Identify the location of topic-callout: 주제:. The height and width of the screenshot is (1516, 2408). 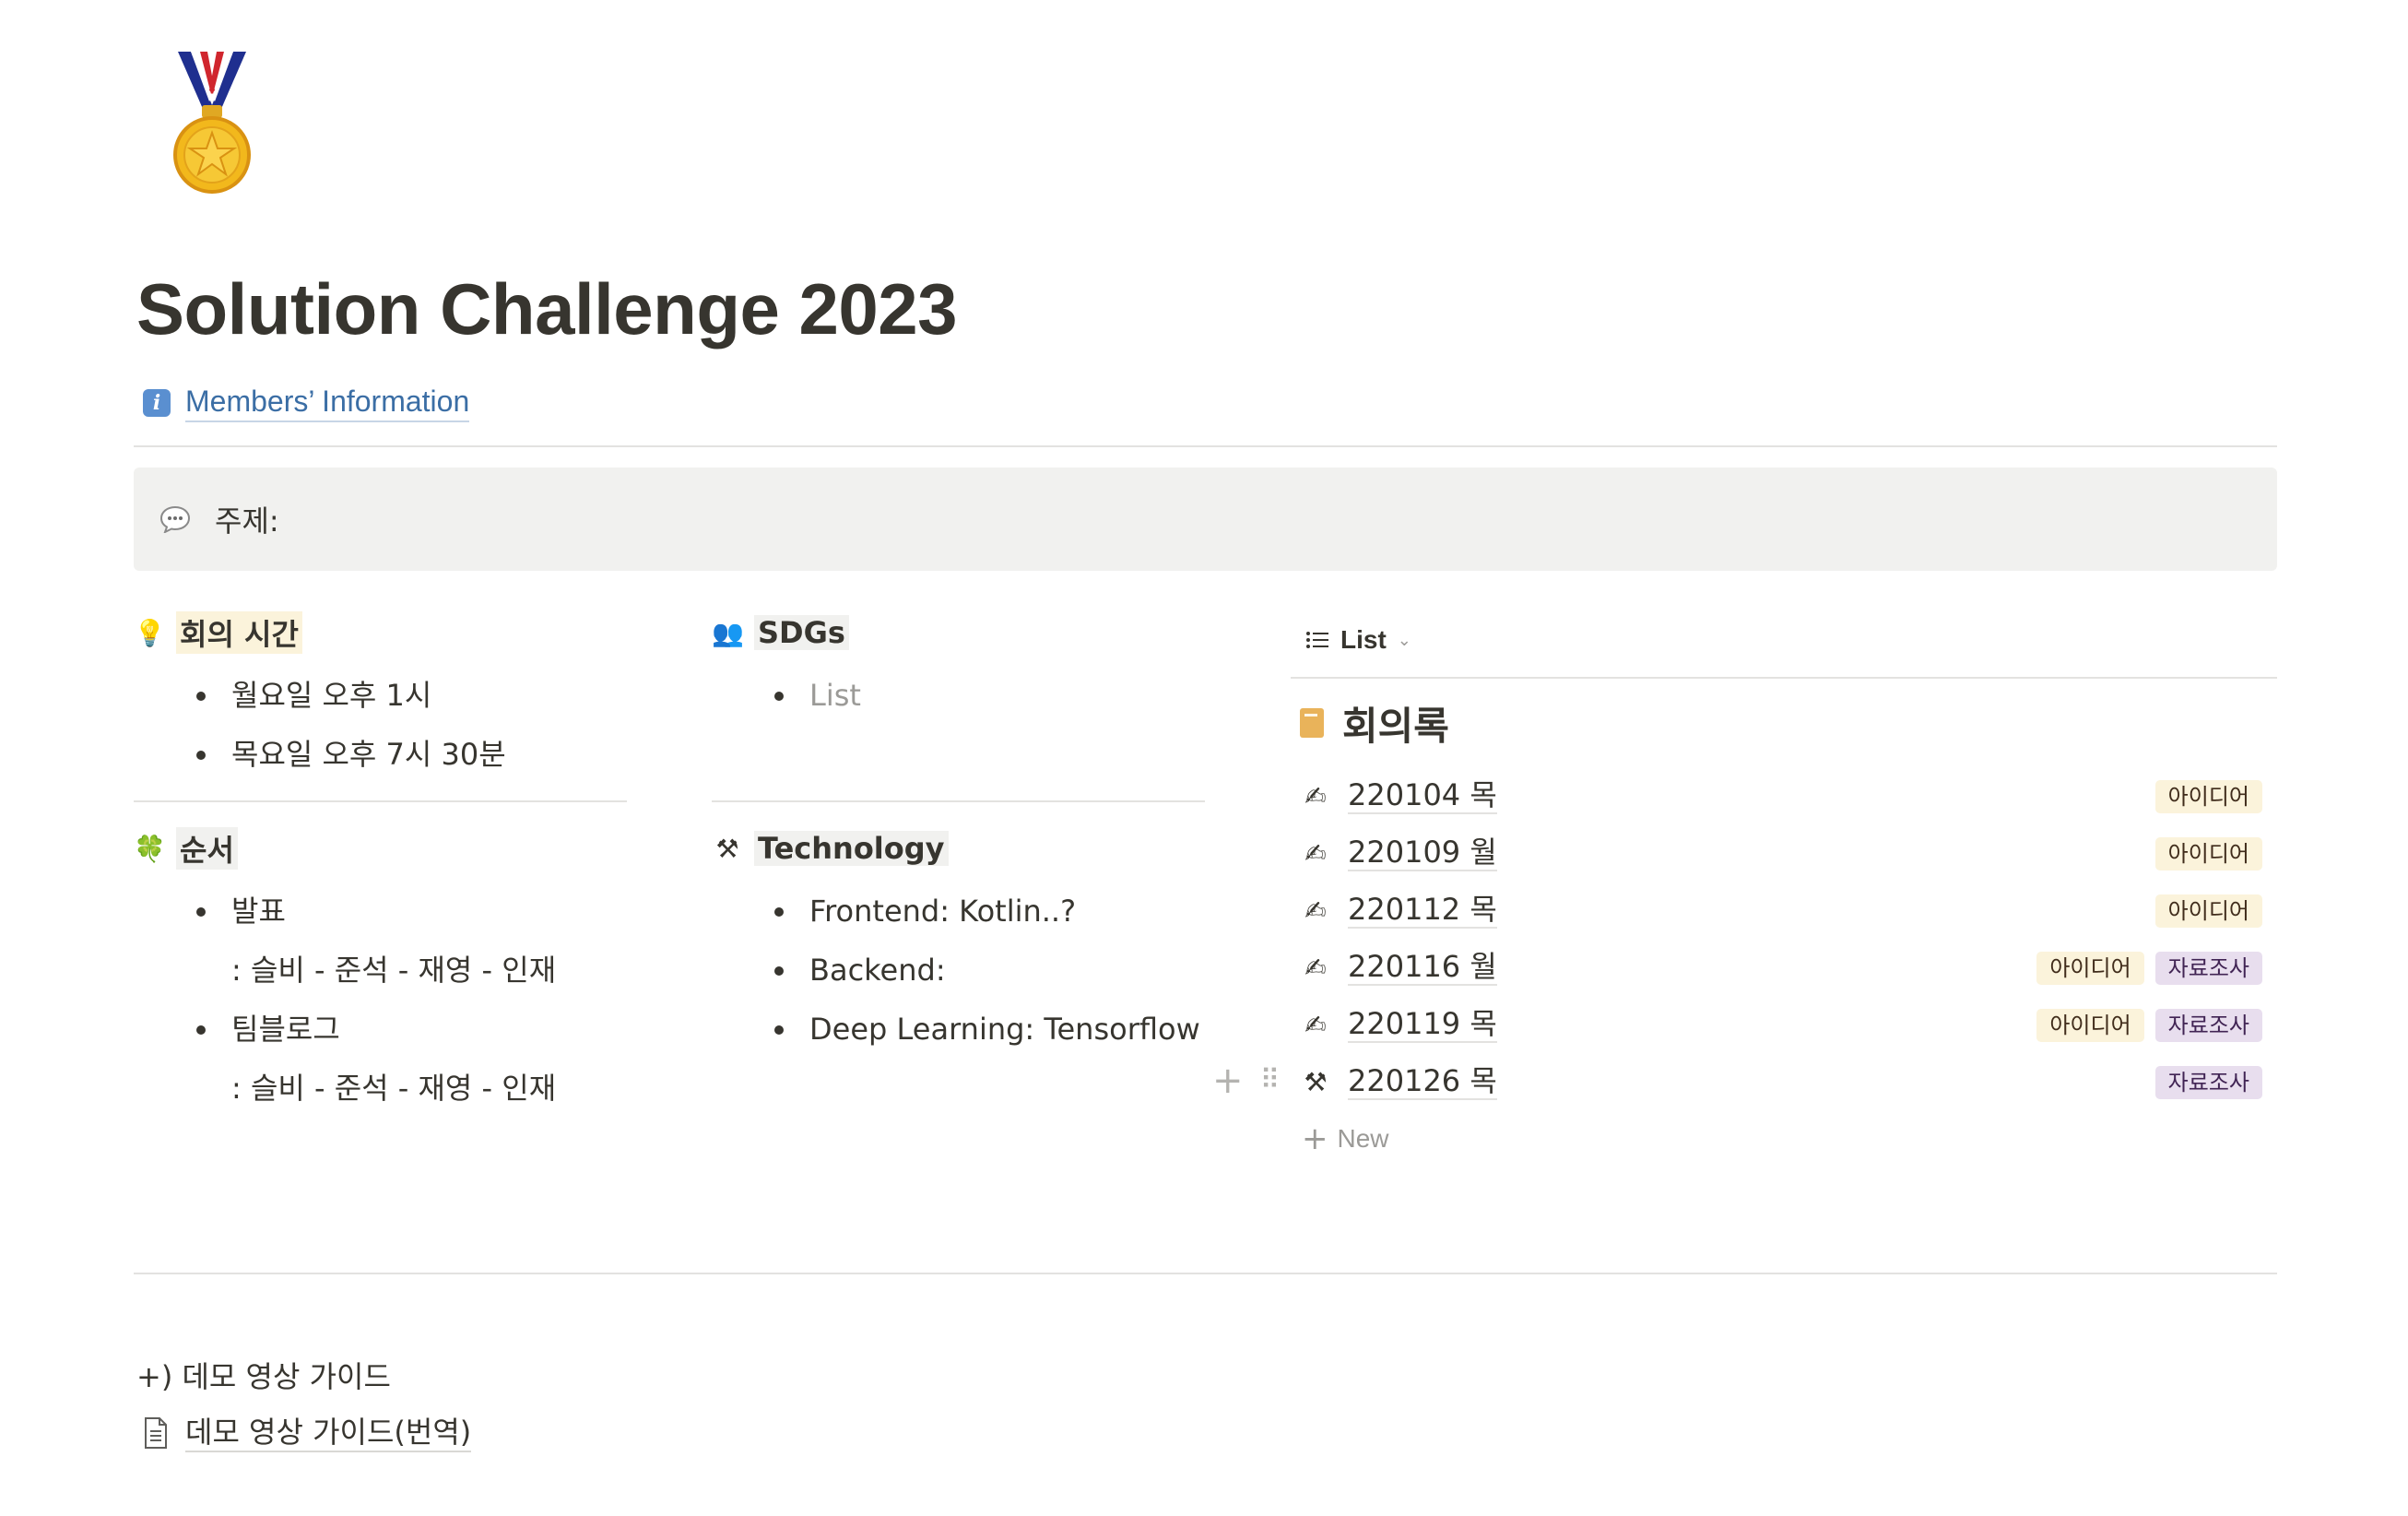
(1205, 519).